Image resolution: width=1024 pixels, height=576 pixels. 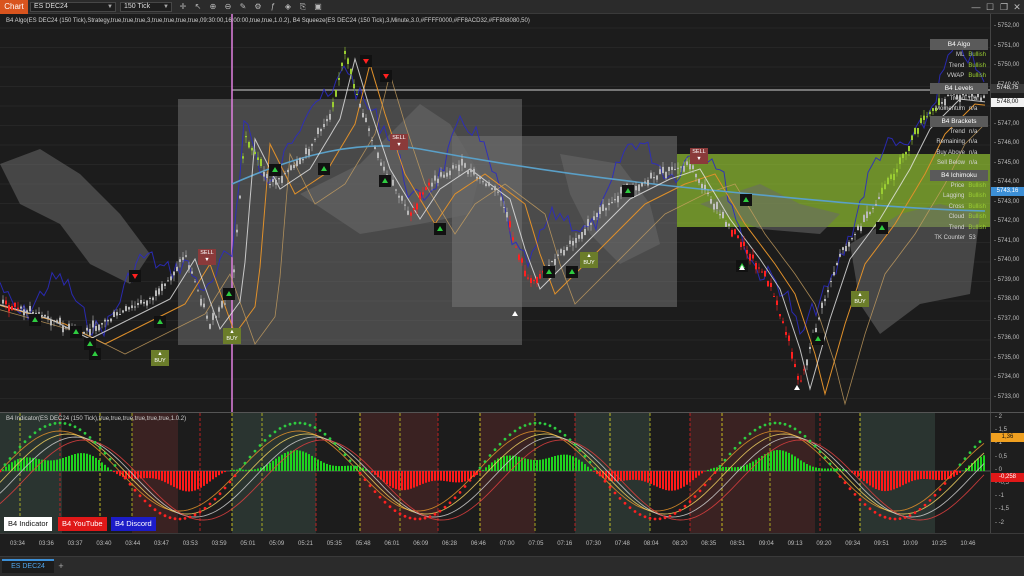 I want to click on zoom-out-icon: ⊖, so click(x=228, y=7).